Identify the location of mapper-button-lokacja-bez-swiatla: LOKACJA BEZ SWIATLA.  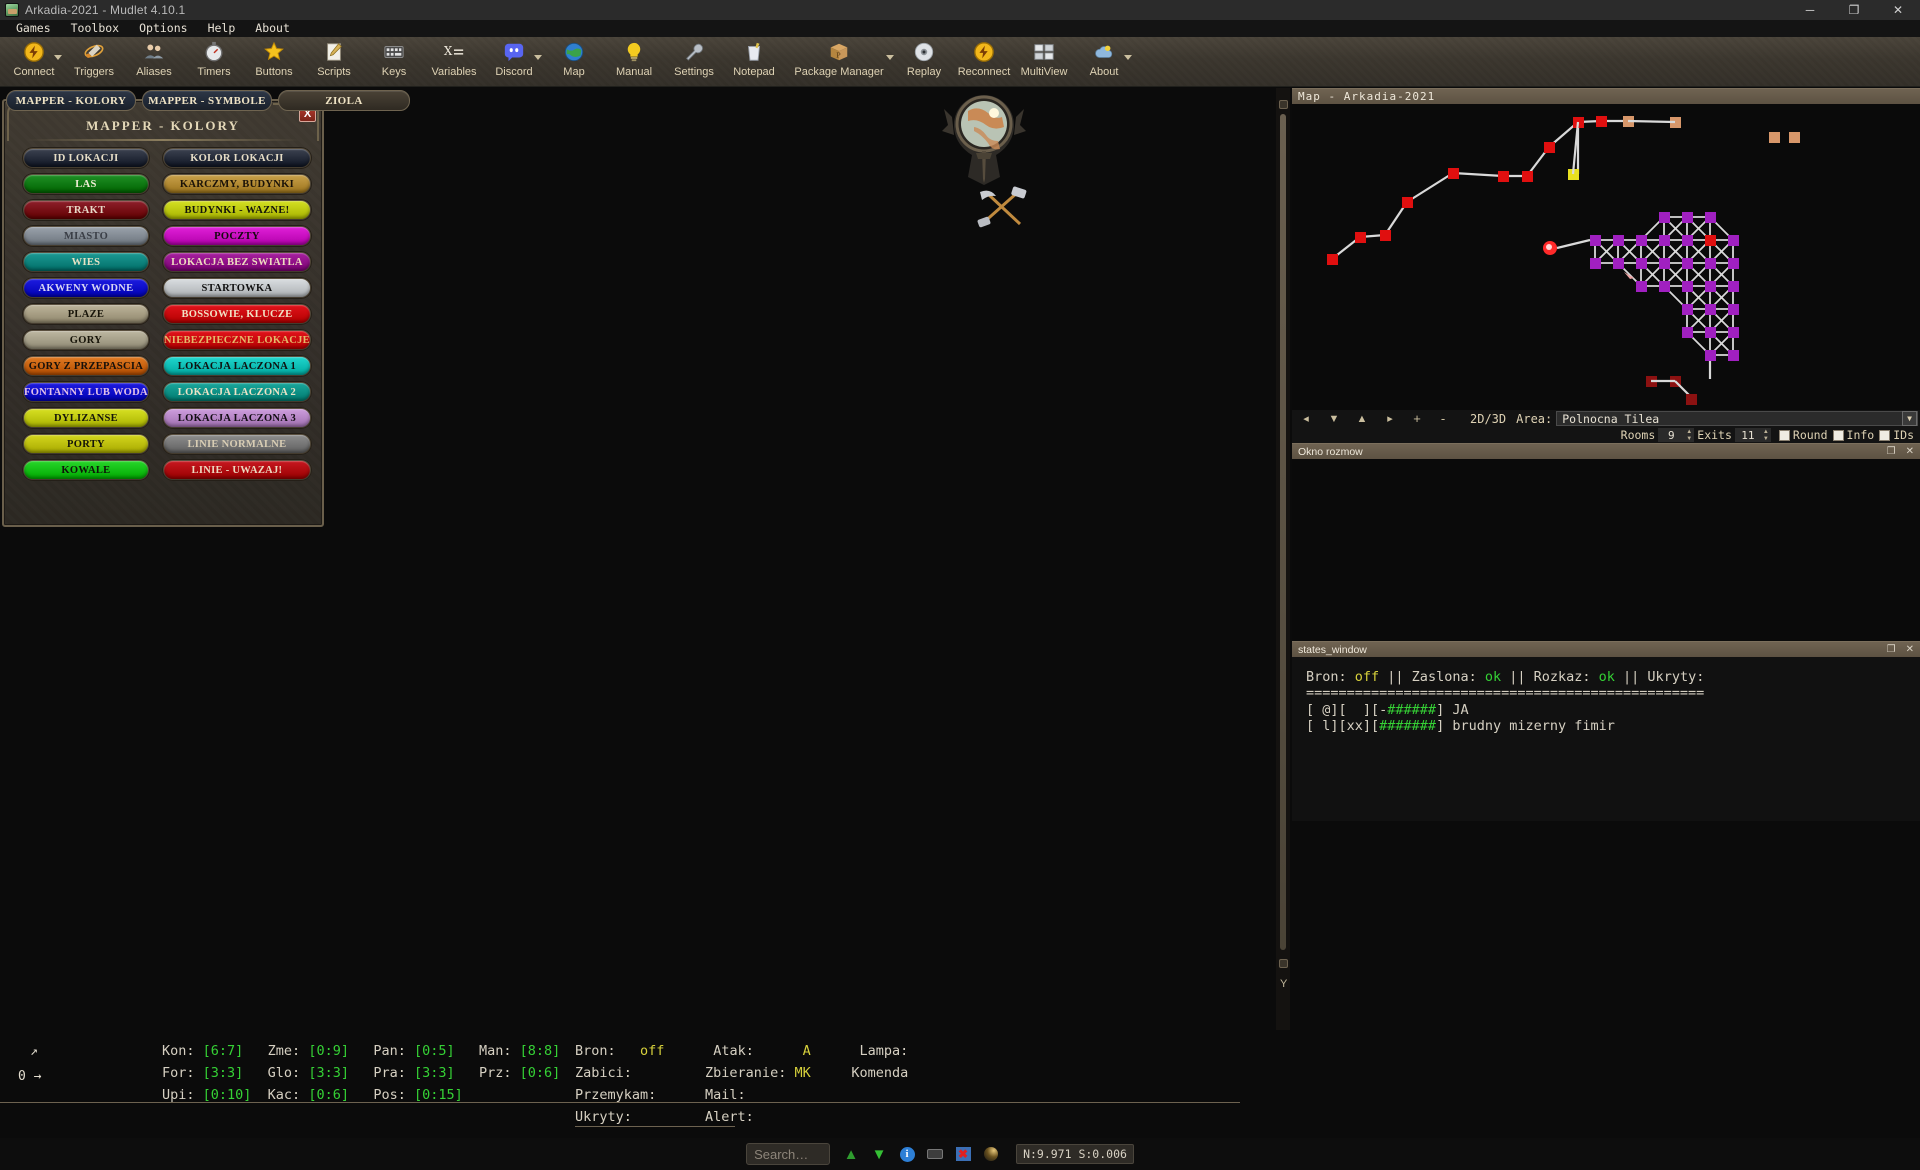
(236, 262).